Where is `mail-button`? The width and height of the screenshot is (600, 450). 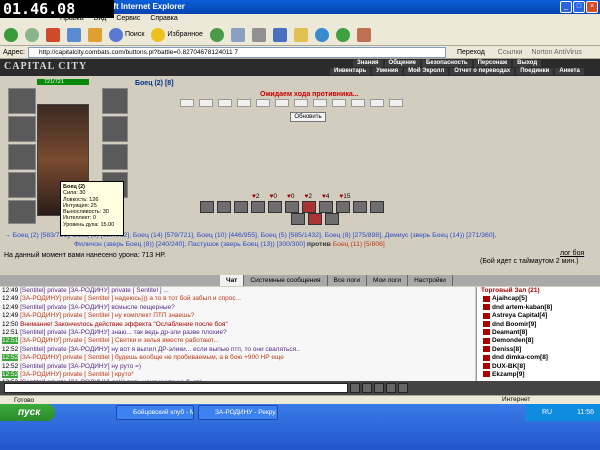 mail-button is located at coordinates (238, 35).